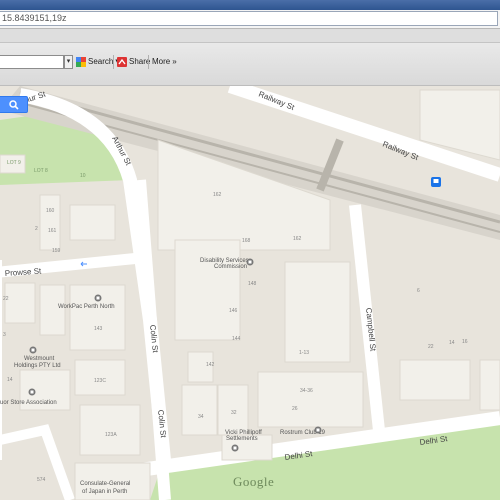 The height and width of the screenshot is (500, 500). What do you see at coordinates (436, 182) in the screenshot?
I see `train-station-icon` at bounding box center [436, 182].